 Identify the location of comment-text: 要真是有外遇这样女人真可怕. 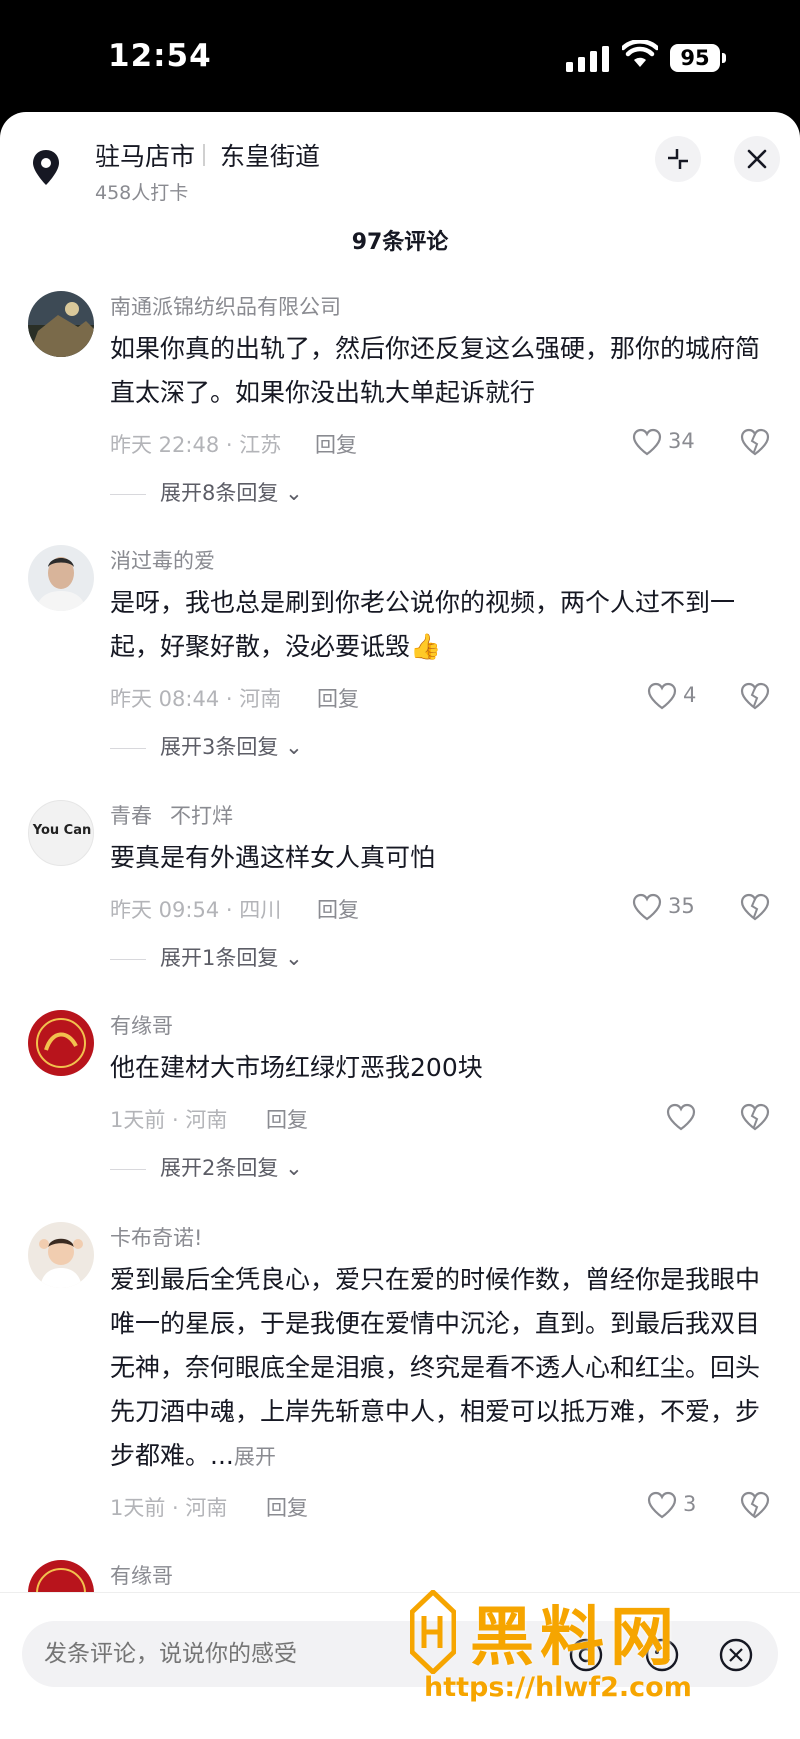
(273, 857).